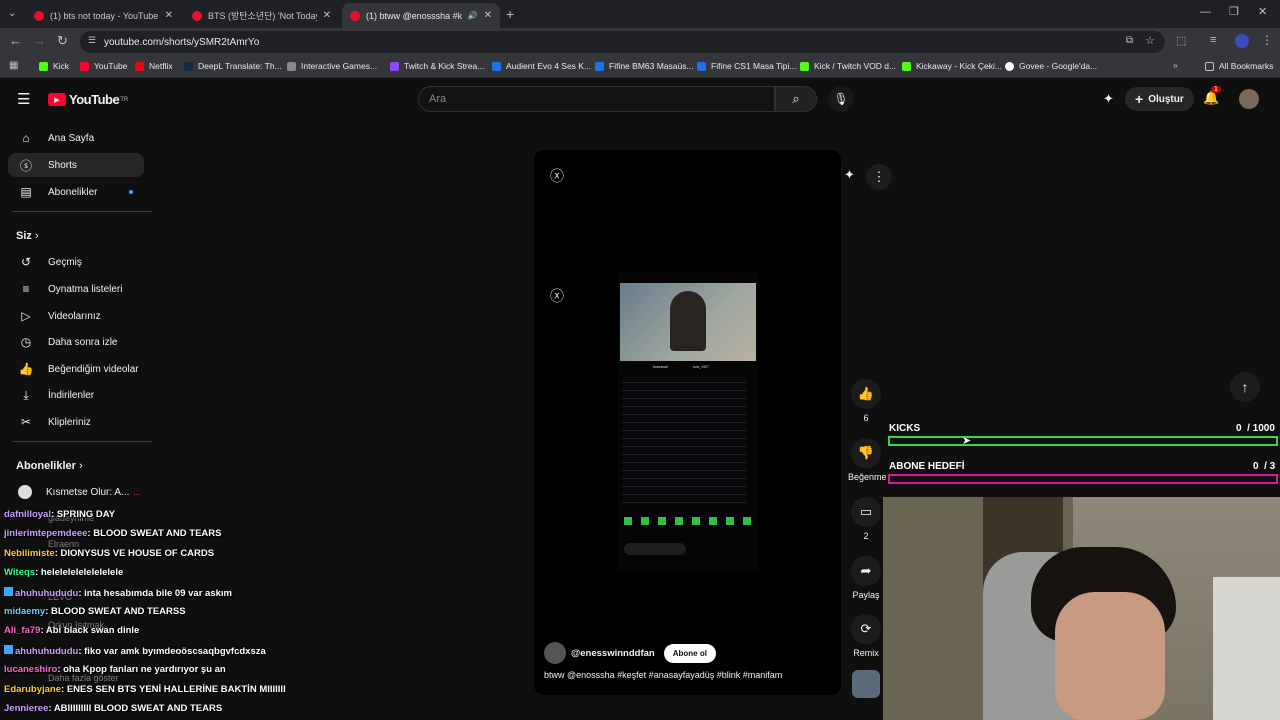 The image size is (1280, 720). Describe the element at coordinates (76, 138) in the screenshot. I see `sidebar-item-home: ⌂ Ana Sayfa` at that location.